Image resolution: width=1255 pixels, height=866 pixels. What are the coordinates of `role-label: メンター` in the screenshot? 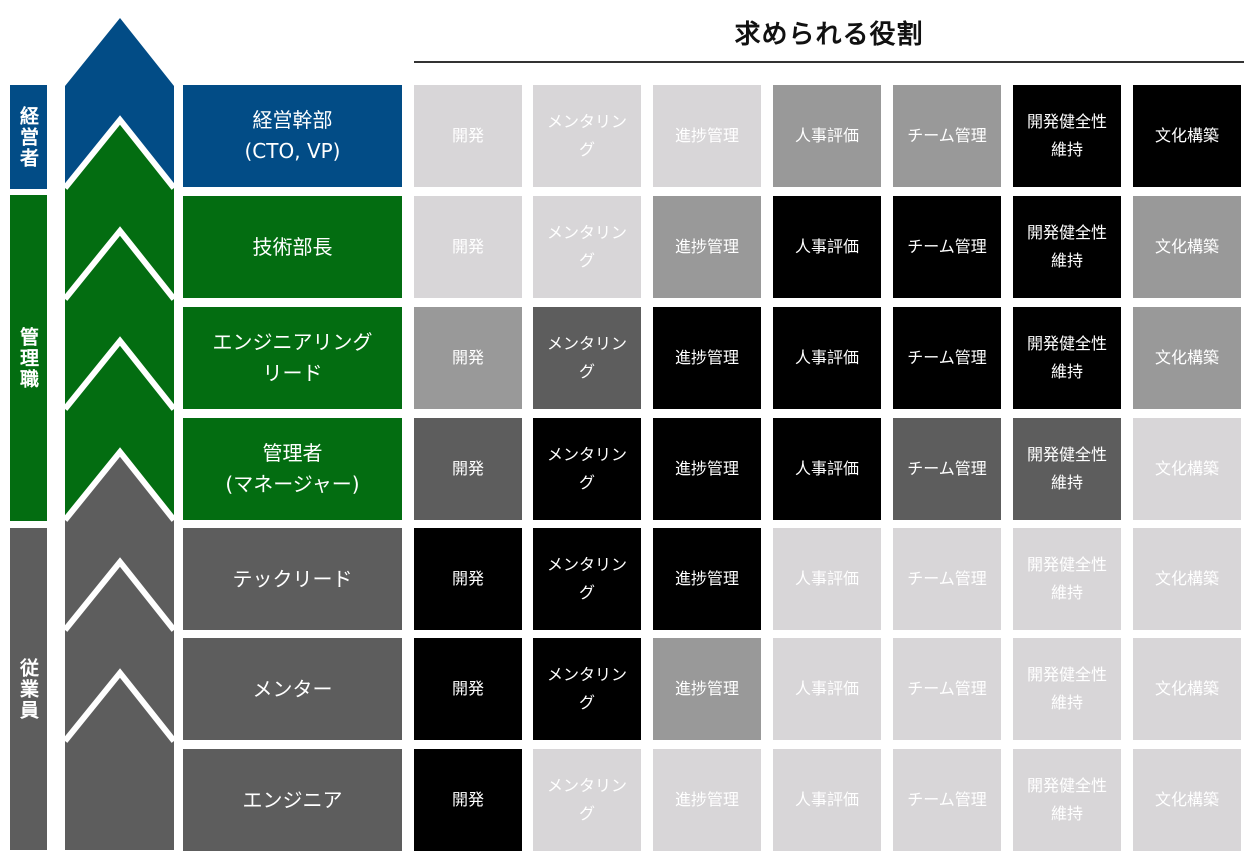 It's located at (292, 689).